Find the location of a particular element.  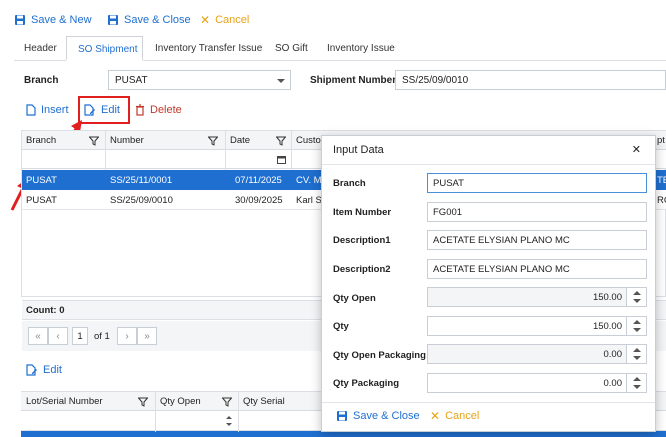

chevron-right-icon: › is located at coordinates (127, 336).